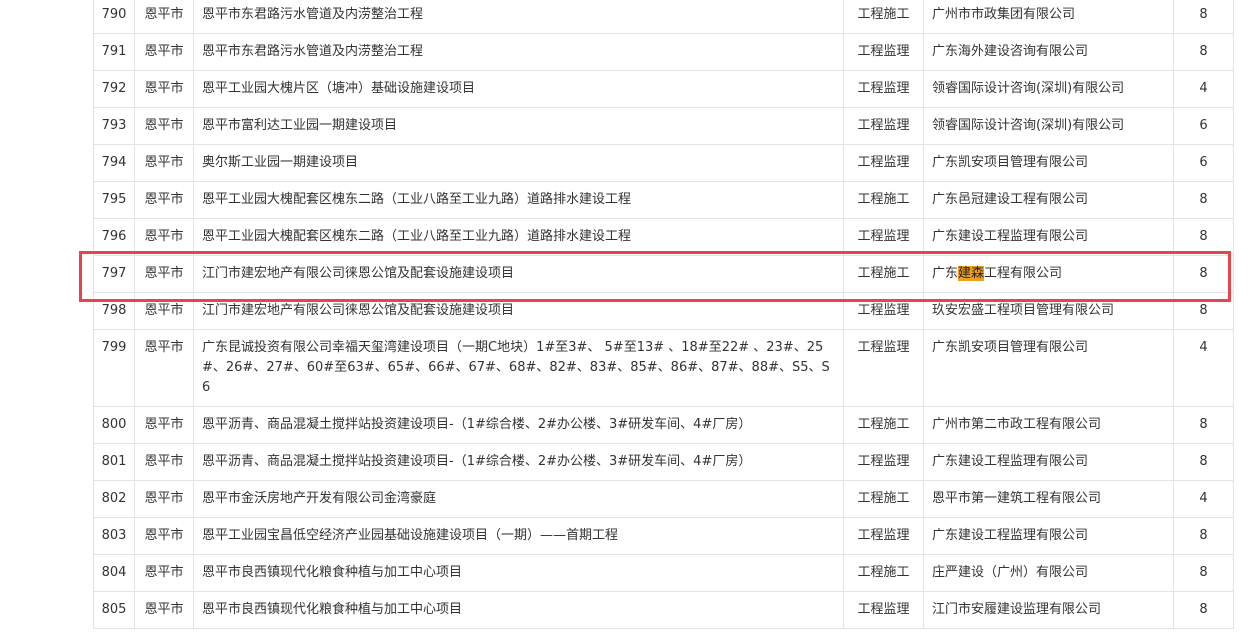  Describe the element at coordinates (114, 52) in the screenshot. I see `row-number: 791` at that location.